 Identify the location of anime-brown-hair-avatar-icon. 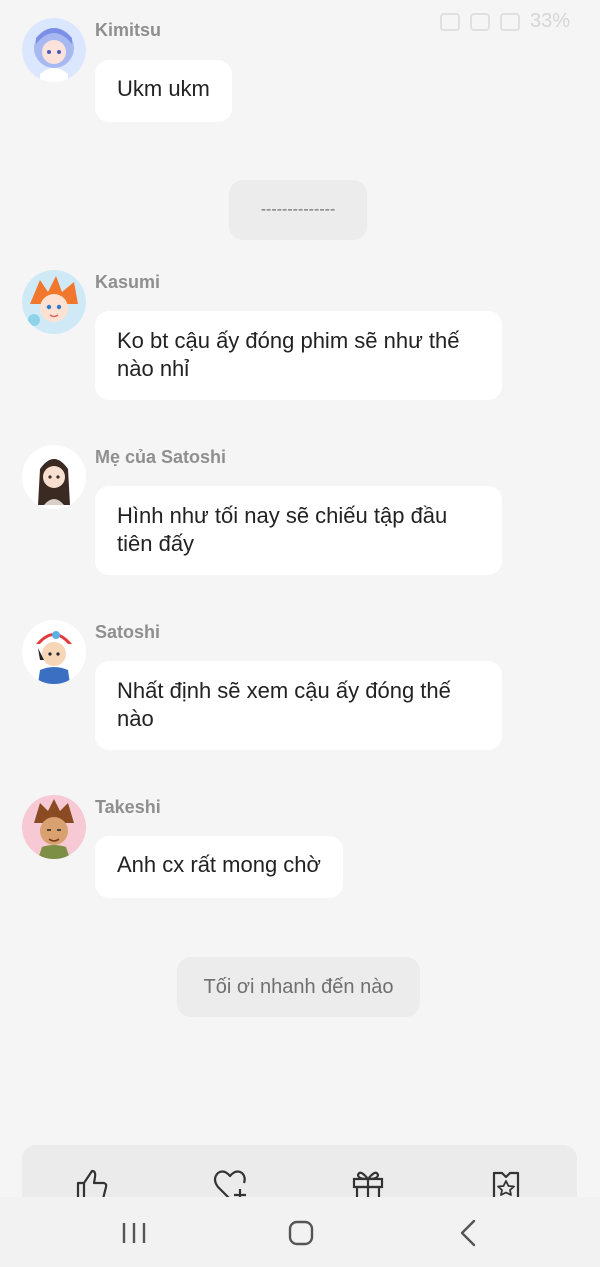
(54, 827).